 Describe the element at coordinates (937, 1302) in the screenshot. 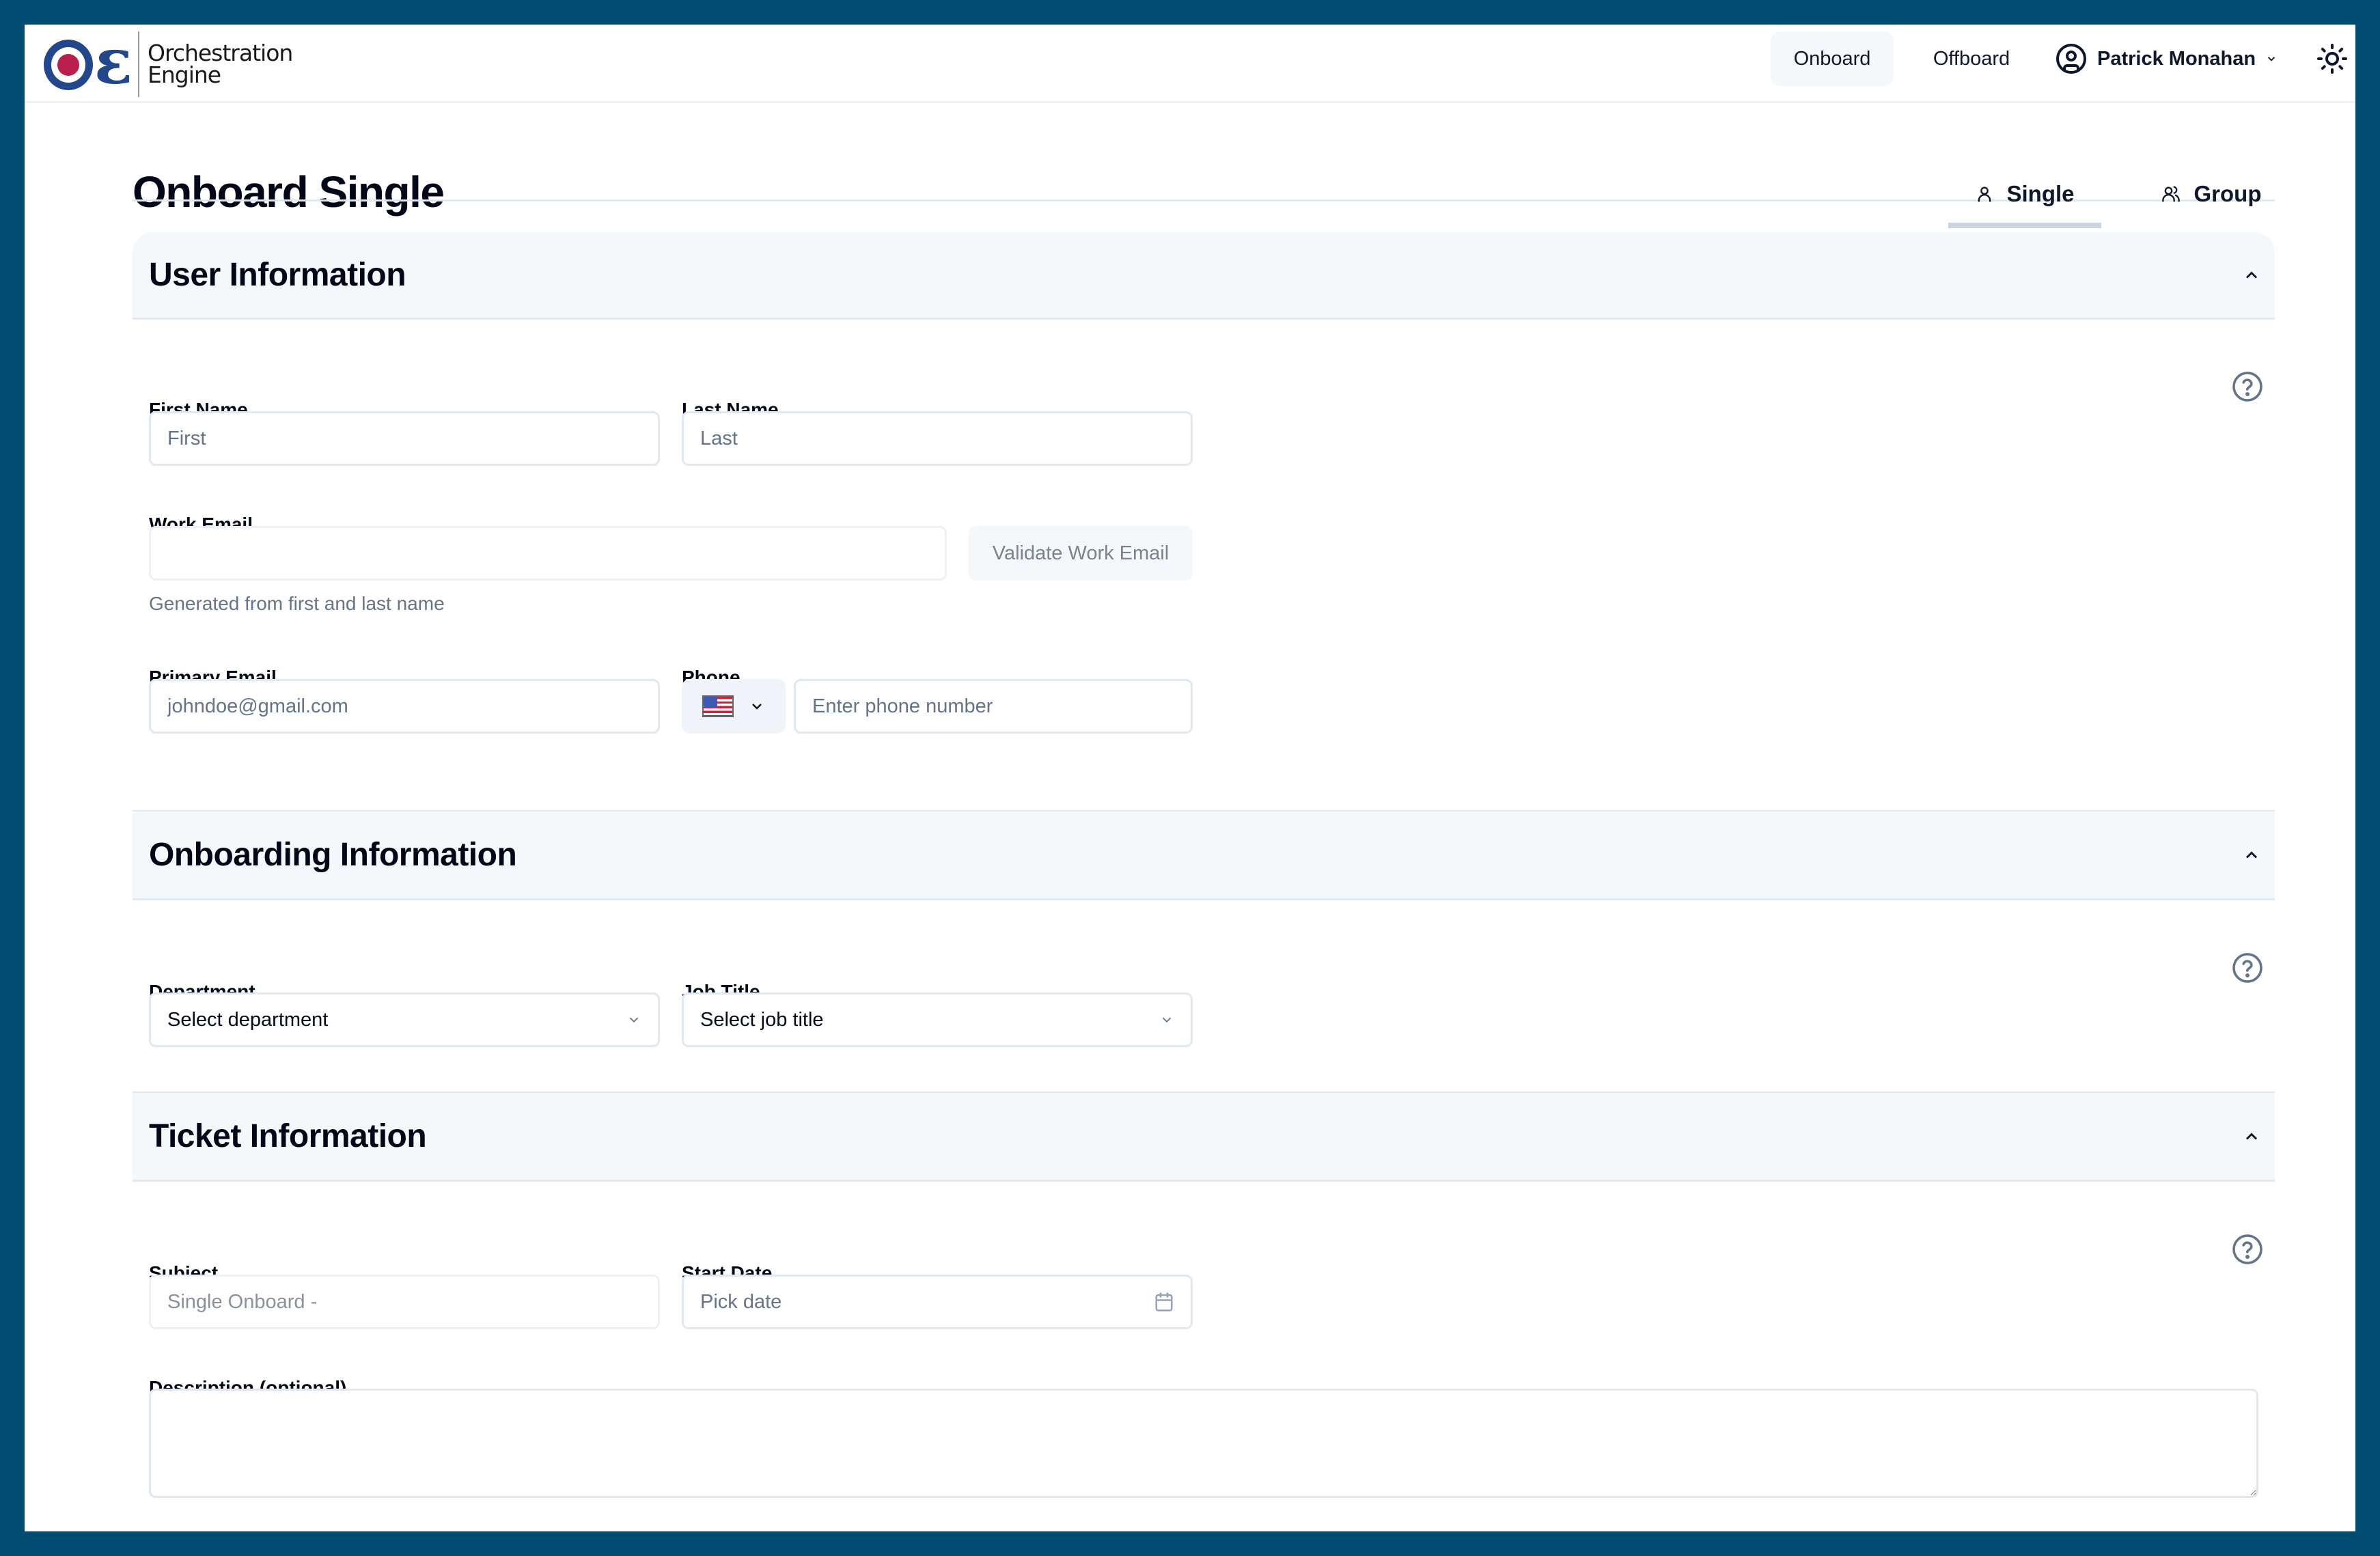

I see `start-date-picker: Pick date` at that location.